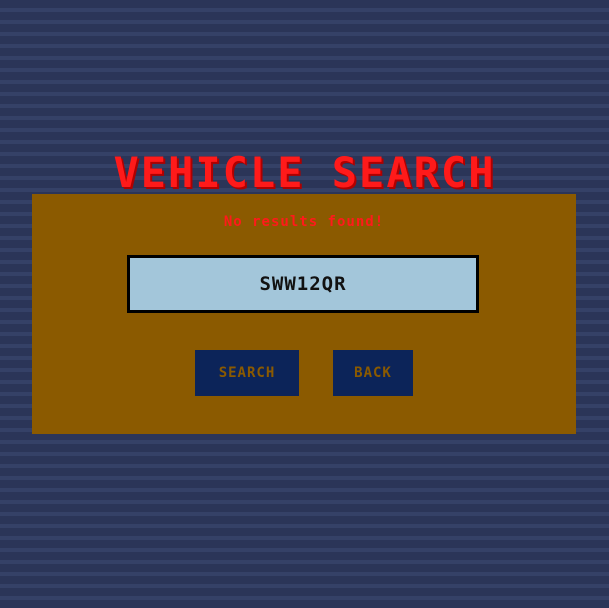 The height and width of the screenshot is (608, 609). What do you see at coordinates (373, 373) in the screenshot?
I see `back-button: BACK` at bounding box center [373, 373].